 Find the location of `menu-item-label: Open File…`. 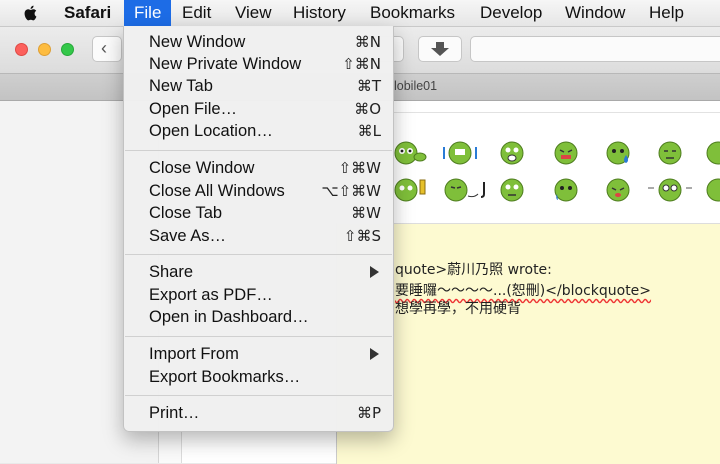

menu-item-label: Open File… is located at coordinates (193, 109).